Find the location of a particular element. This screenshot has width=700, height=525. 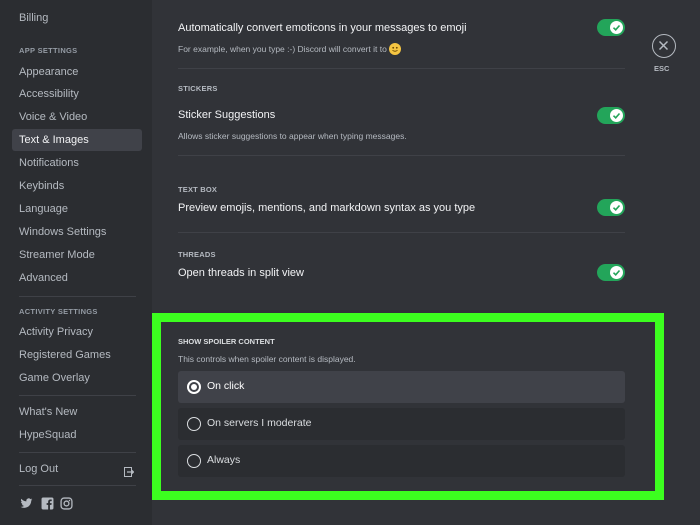

split-view-title: Open threads in split view is located at coordinates (241, 273).